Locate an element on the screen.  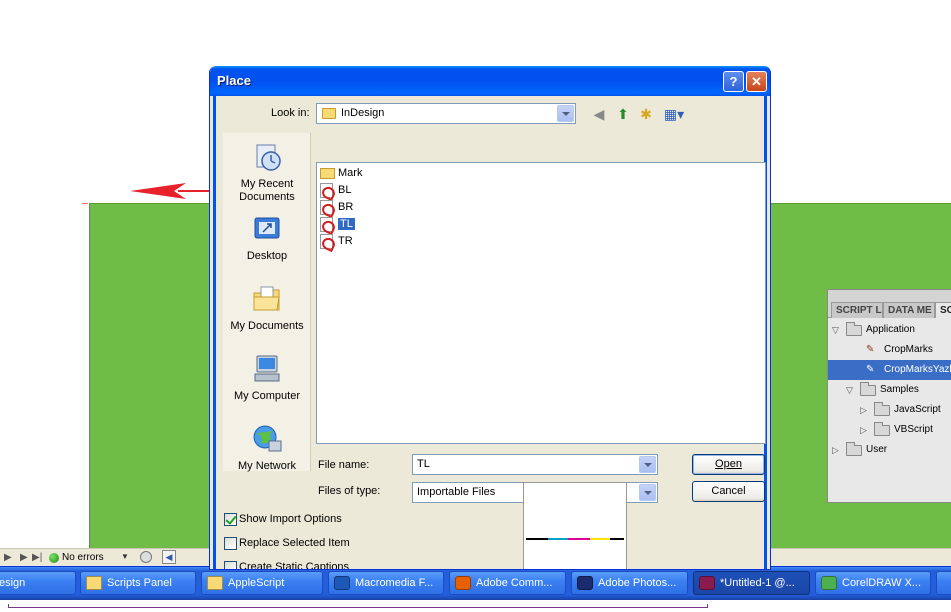
dialog-titlebar: Place ? ✕ is located at coordinates (490, 81).